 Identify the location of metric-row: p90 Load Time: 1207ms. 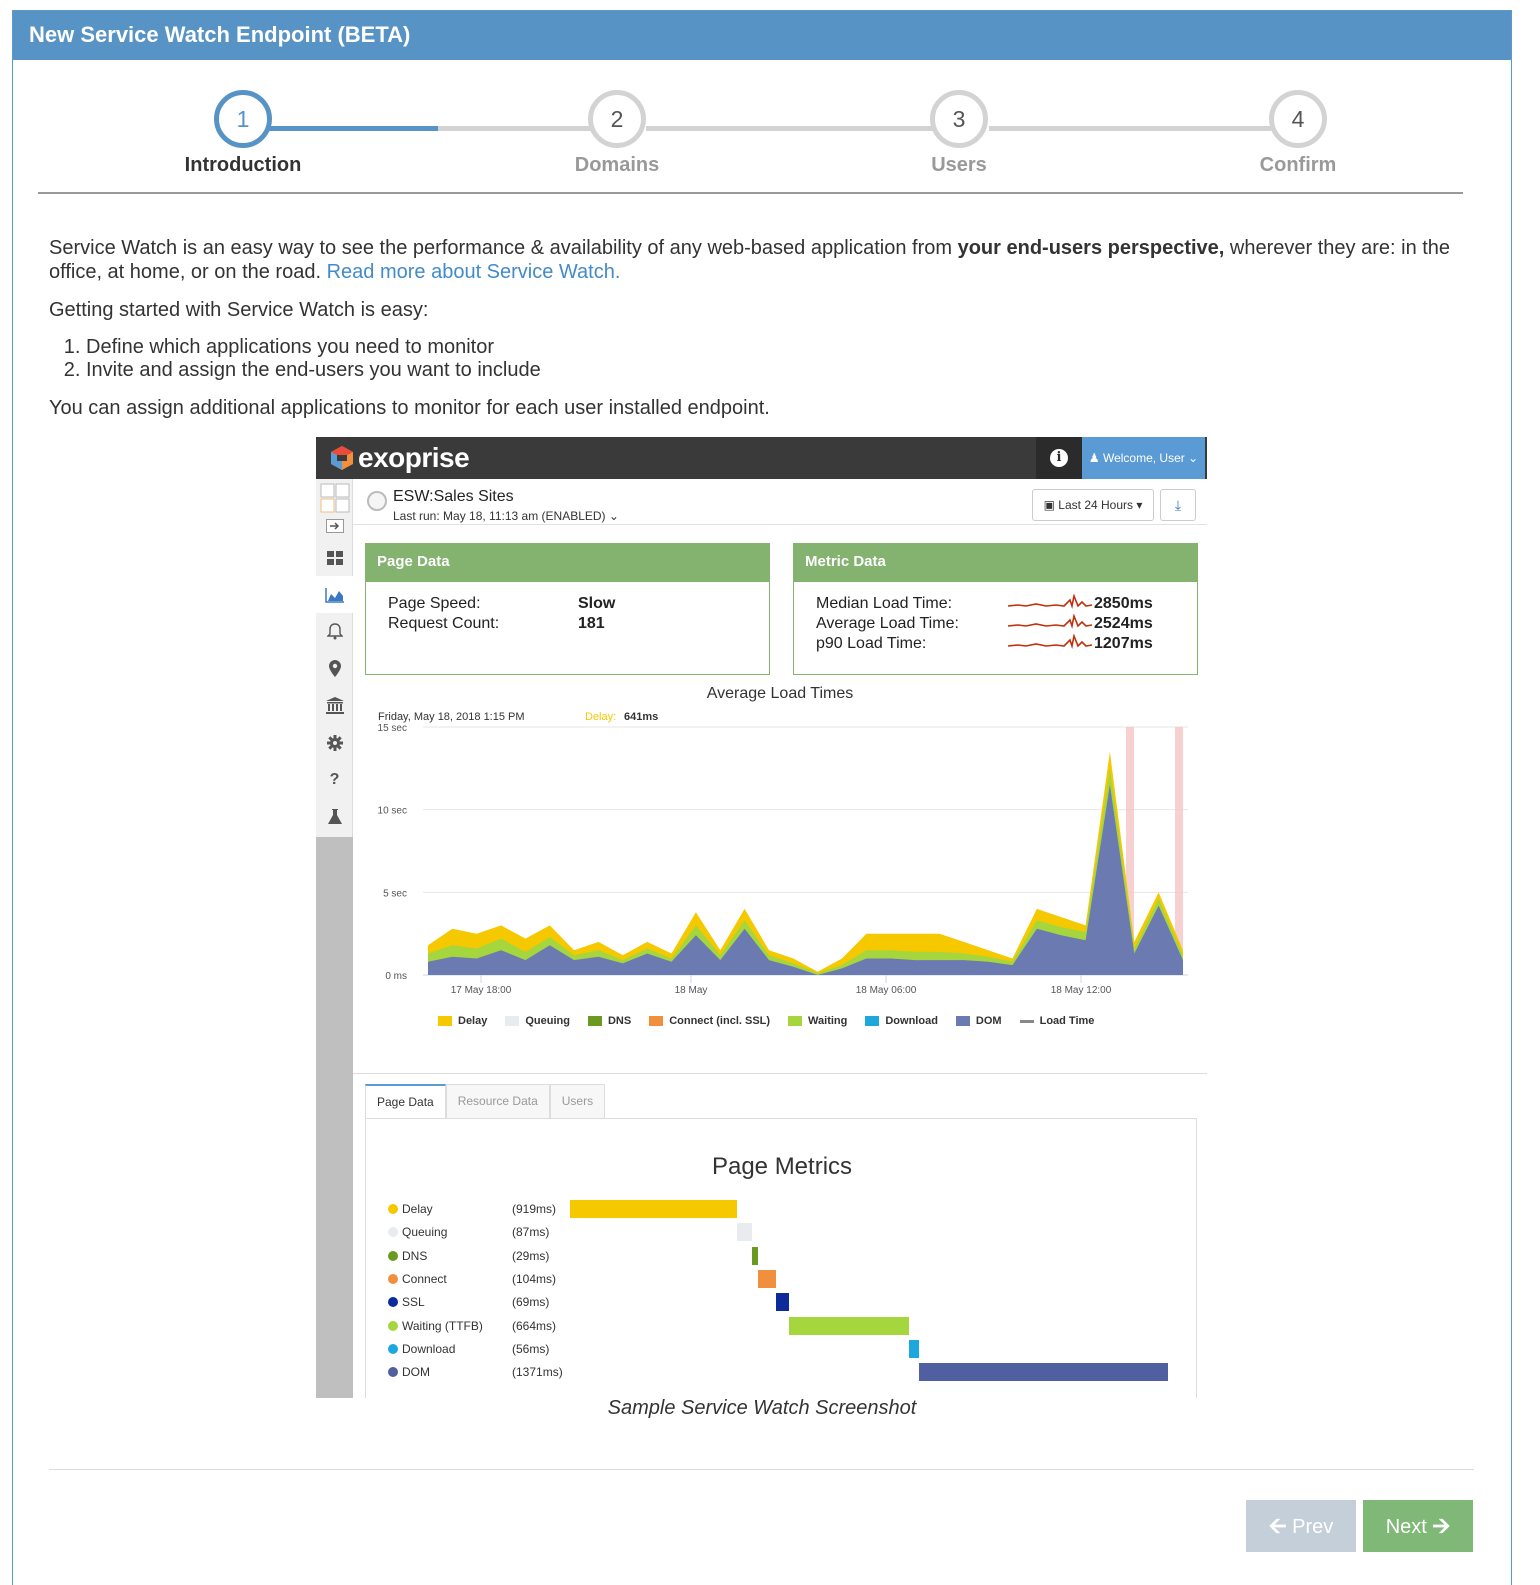
(995, 644).